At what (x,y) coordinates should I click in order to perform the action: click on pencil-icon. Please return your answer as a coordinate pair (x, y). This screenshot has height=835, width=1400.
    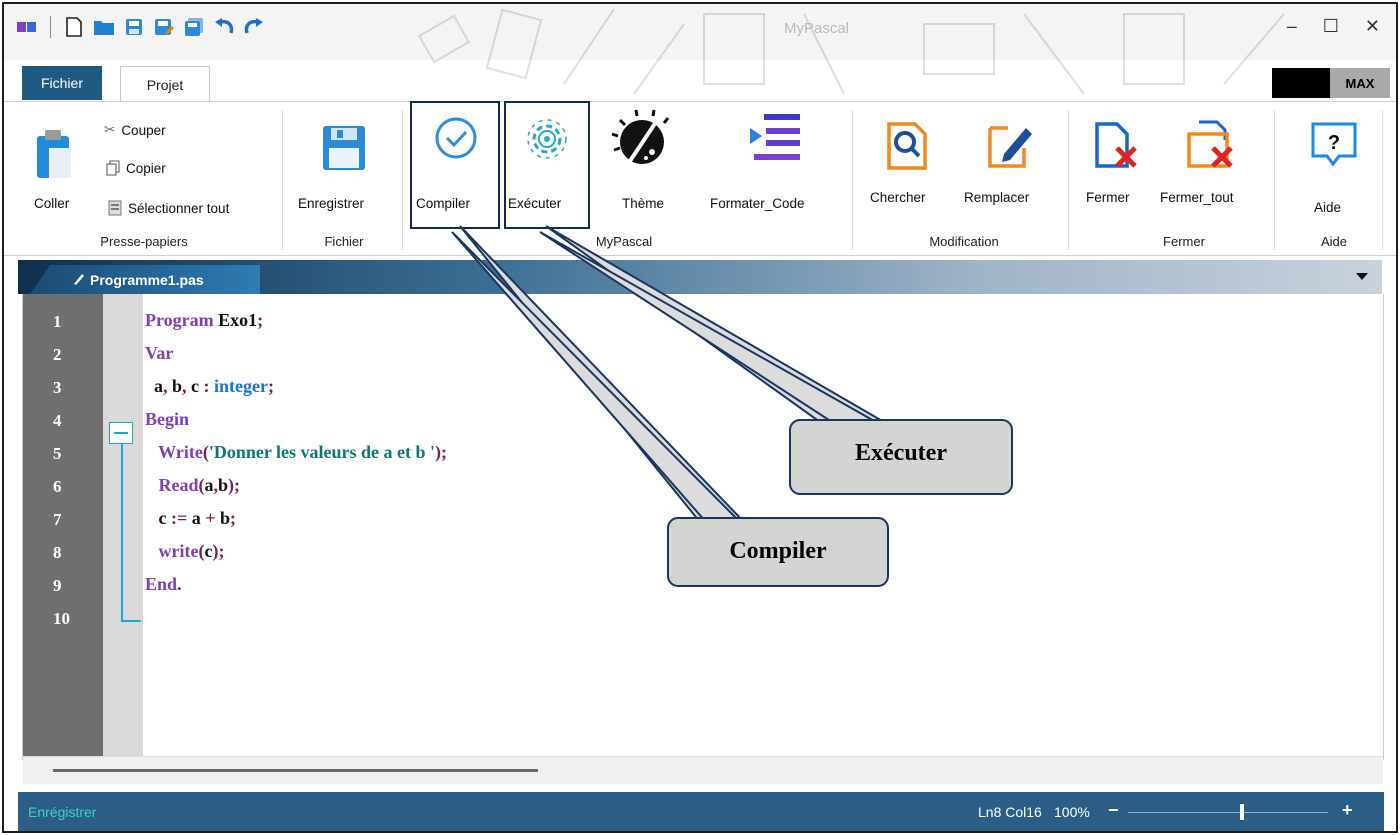
    Looking at the image, I should click on (79, 279).